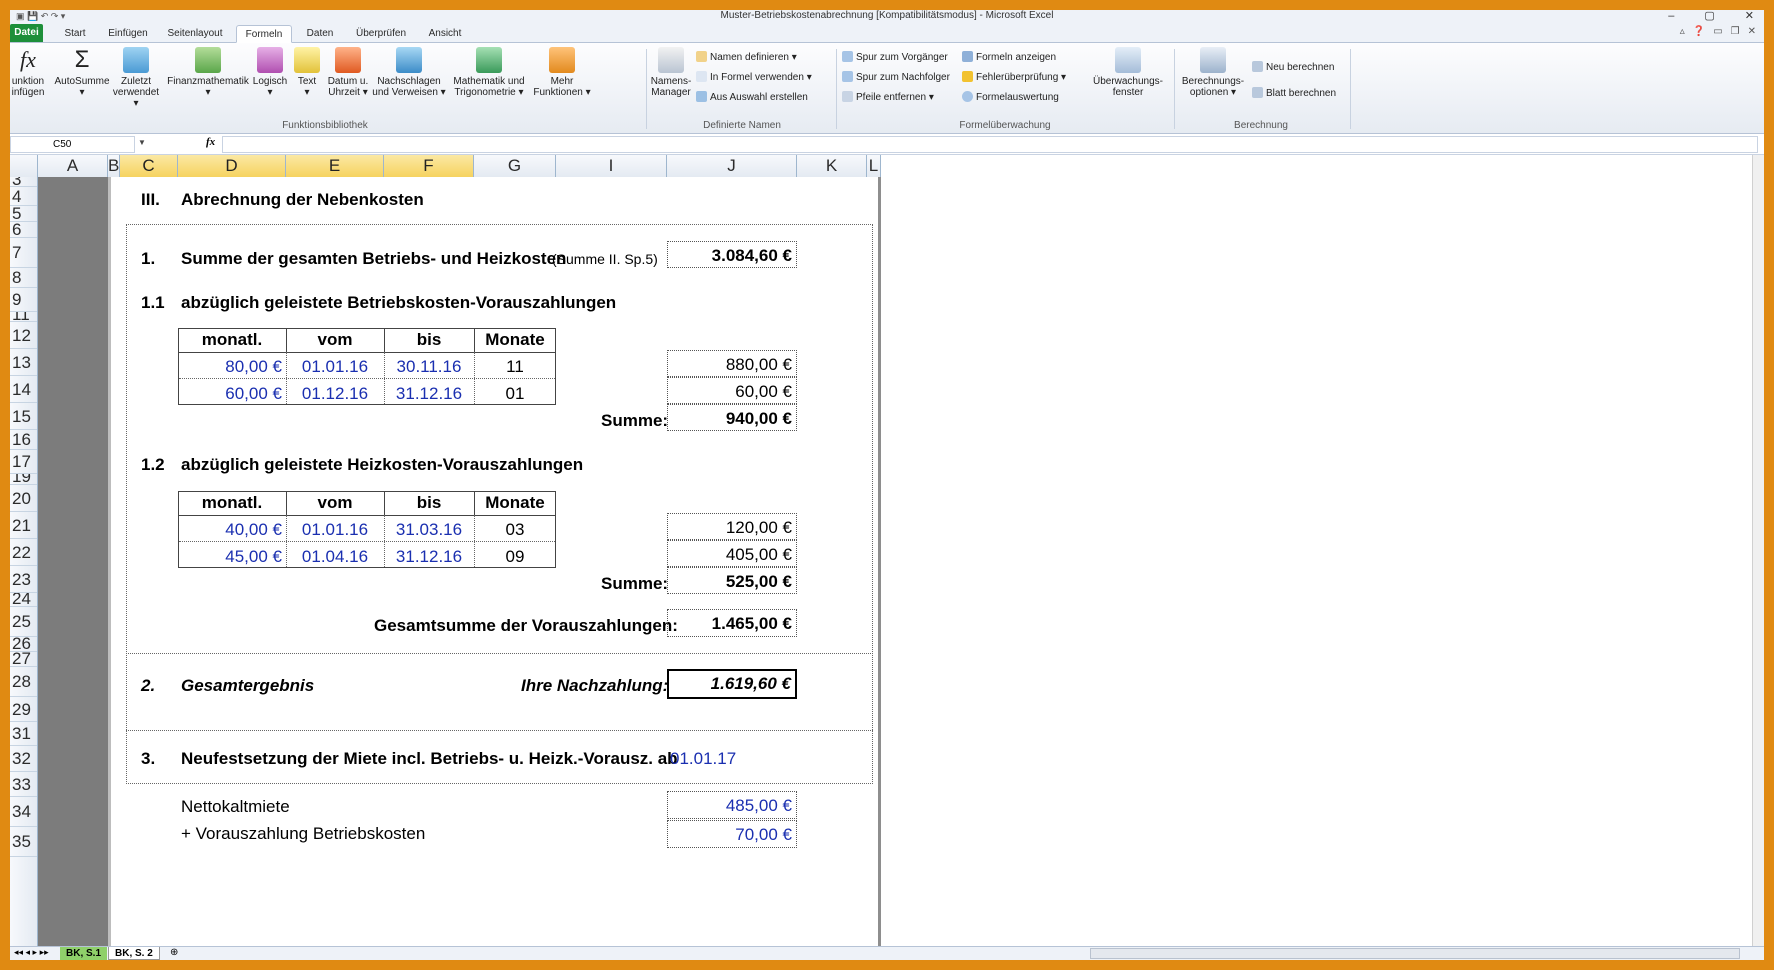 This screenshot has height=970, width=1774. Describe the element at coordinates (142, 142) in the screenshot. I see `chevron-down-icon: ▼` at that location.